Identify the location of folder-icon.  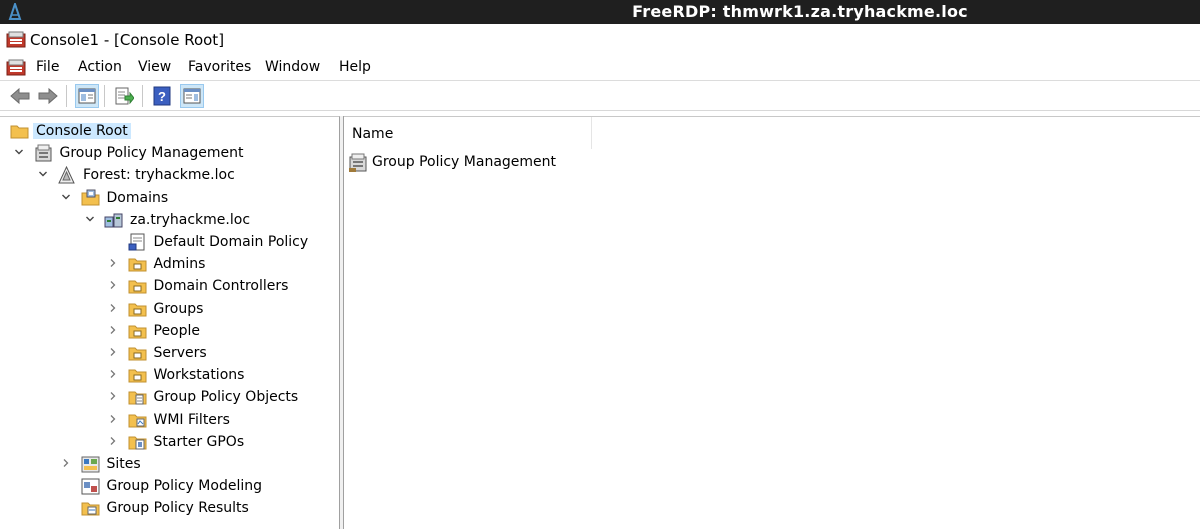
(19, 132).